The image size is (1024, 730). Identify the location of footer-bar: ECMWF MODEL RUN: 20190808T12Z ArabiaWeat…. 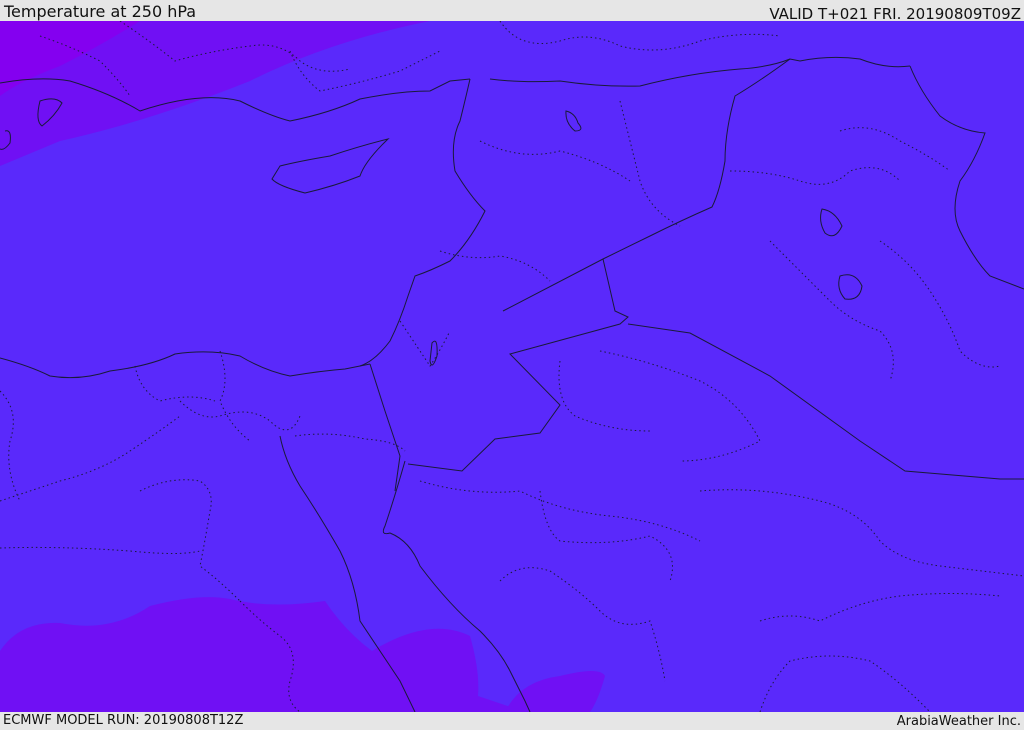
(512, 720).